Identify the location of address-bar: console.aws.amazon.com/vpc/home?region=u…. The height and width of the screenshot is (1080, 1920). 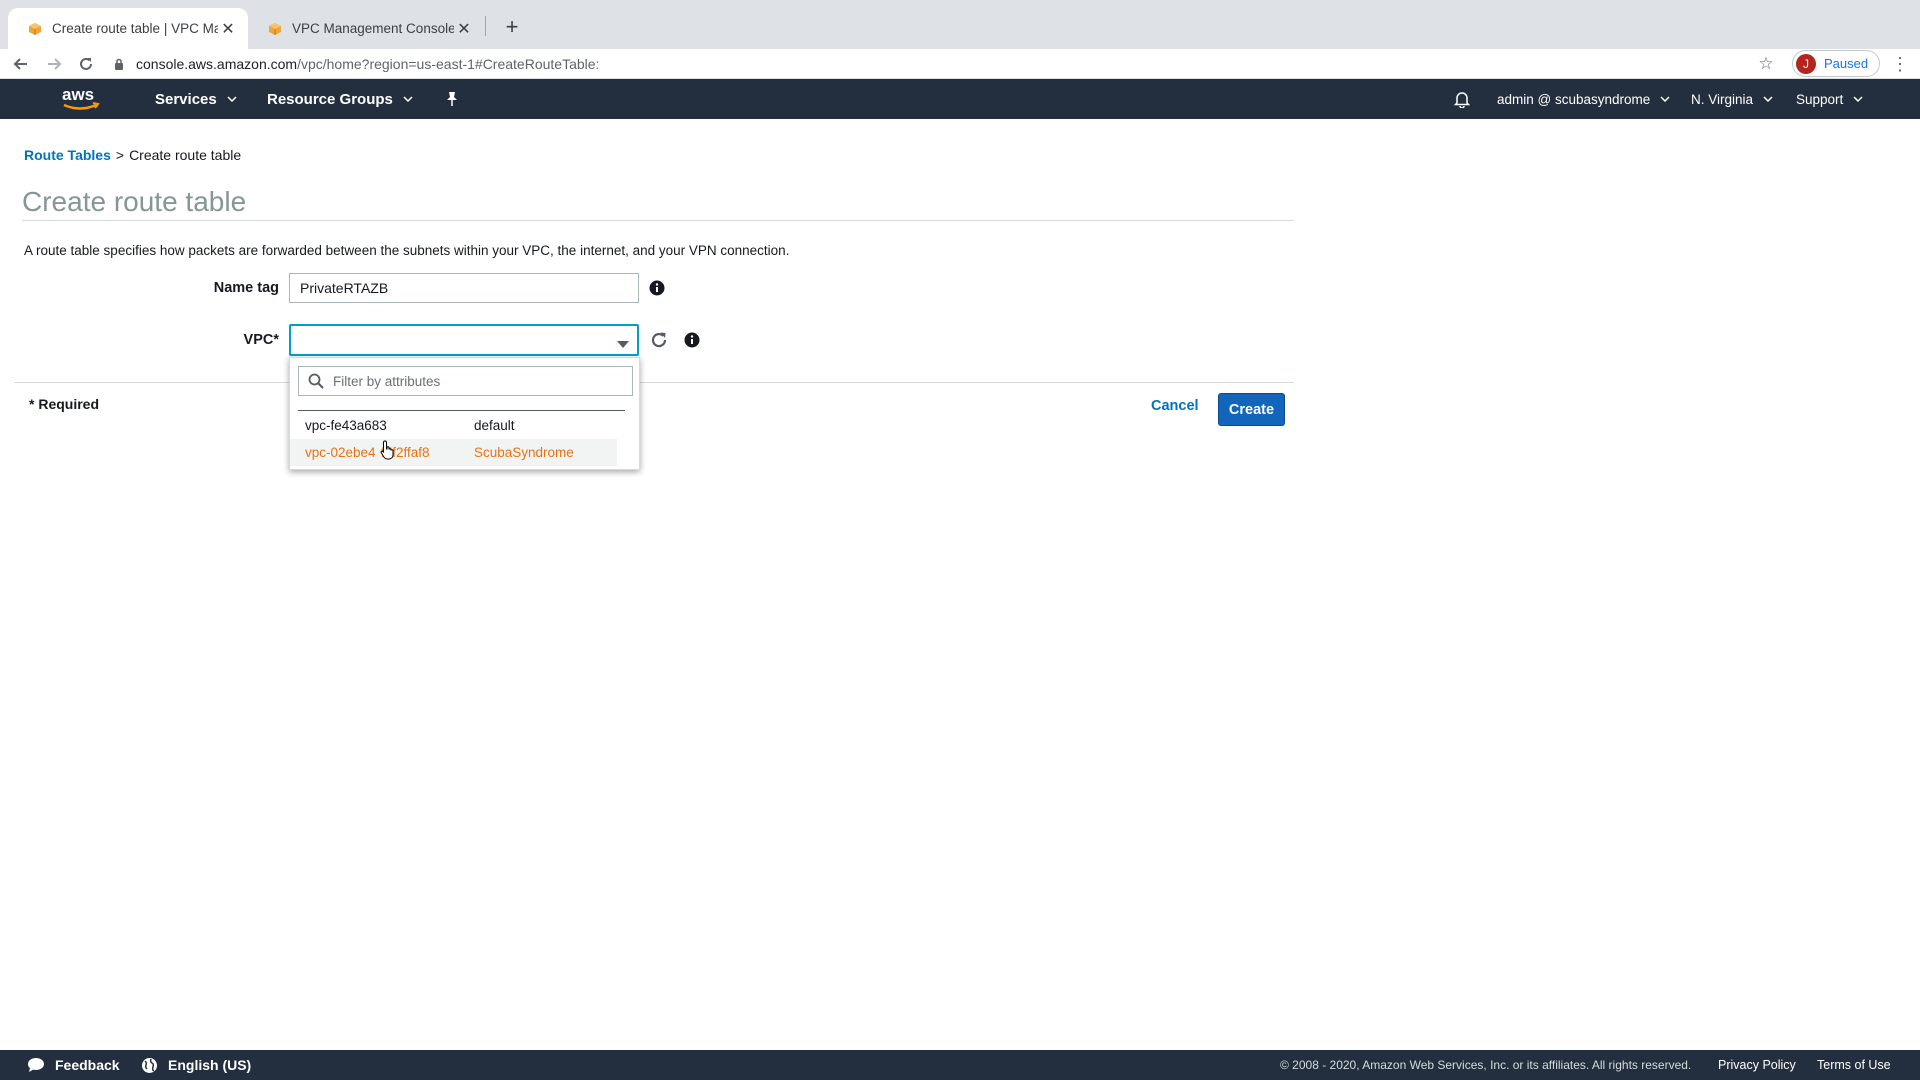
(944, 64).